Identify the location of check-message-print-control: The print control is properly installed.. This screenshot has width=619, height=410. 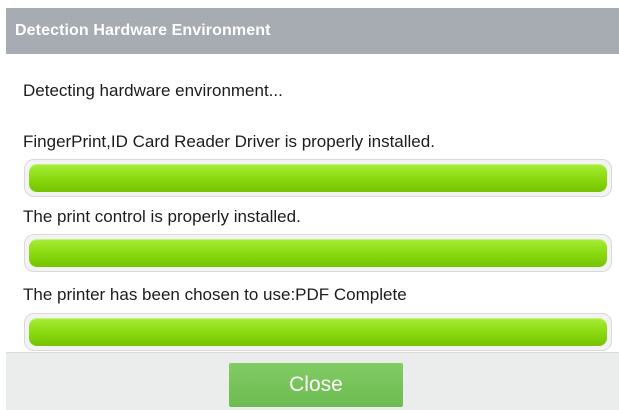
(162, 216).